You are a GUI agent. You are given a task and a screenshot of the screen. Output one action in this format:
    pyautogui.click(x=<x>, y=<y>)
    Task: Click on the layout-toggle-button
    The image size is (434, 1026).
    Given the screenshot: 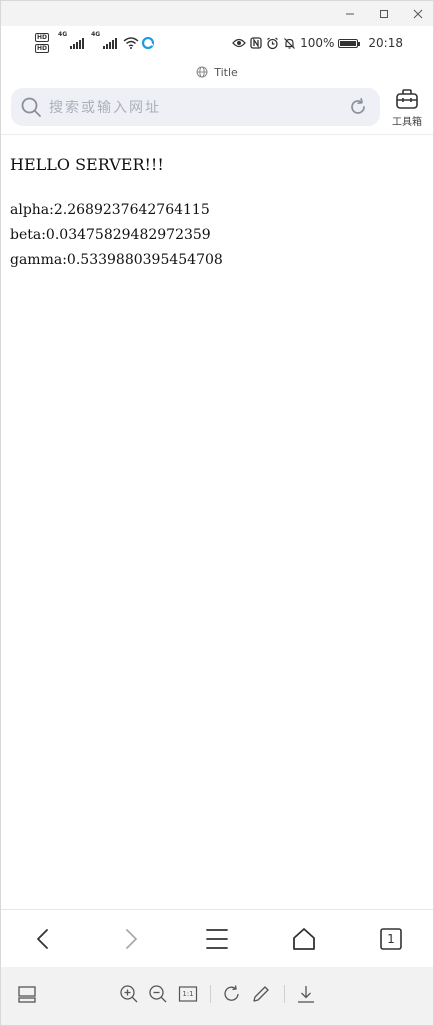 What is the action you would take?
    pyautogui.click(x=27, y=994)
    